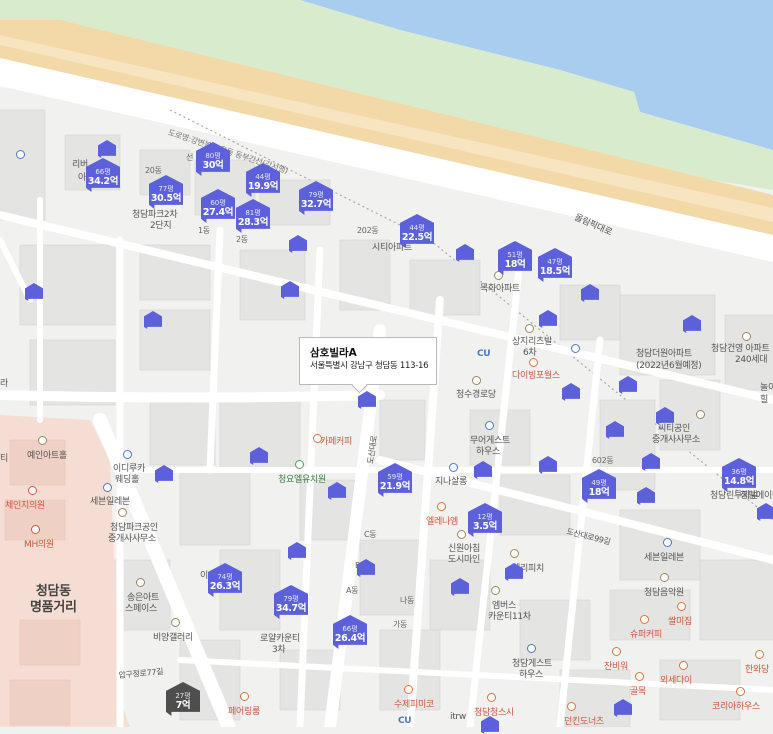  What do you see at coordinates (736, 707) in the screenshot?
I see `place-label: 코리아하우스` at bounding box center [736, 707].